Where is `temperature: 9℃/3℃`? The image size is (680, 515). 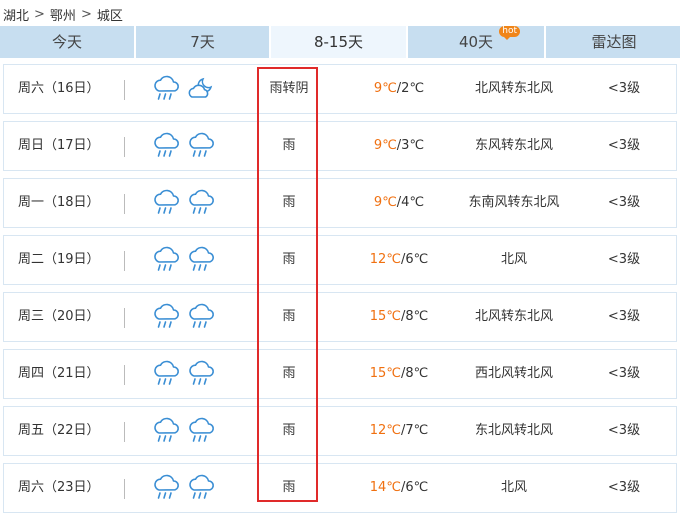
temperature: 9℃/3℃ is located at coordinates (399, 146).